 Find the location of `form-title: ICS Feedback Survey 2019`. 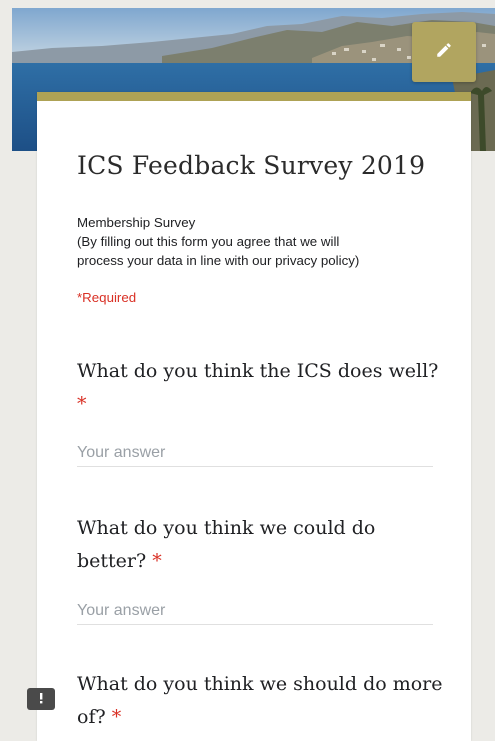

form-title: ICS Feedback Survey 2019 is located at coordinates (251, 165).